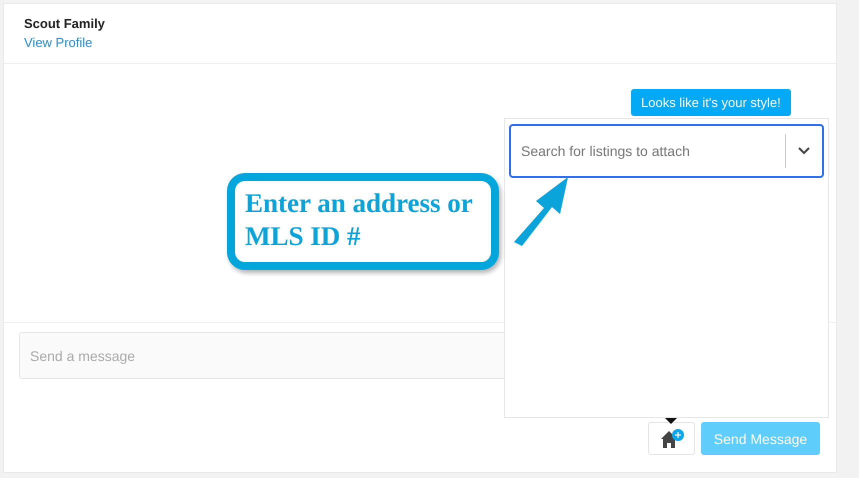 Image resolution: width=859 pixels, height=478 pixels. I want to click on tooltip: Looks like it's your style!, so click(711, 102).